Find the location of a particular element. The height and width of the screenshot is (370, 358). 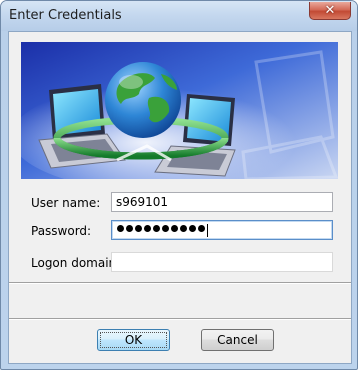

username-field: s969101 is located at coordinates (222, 202).